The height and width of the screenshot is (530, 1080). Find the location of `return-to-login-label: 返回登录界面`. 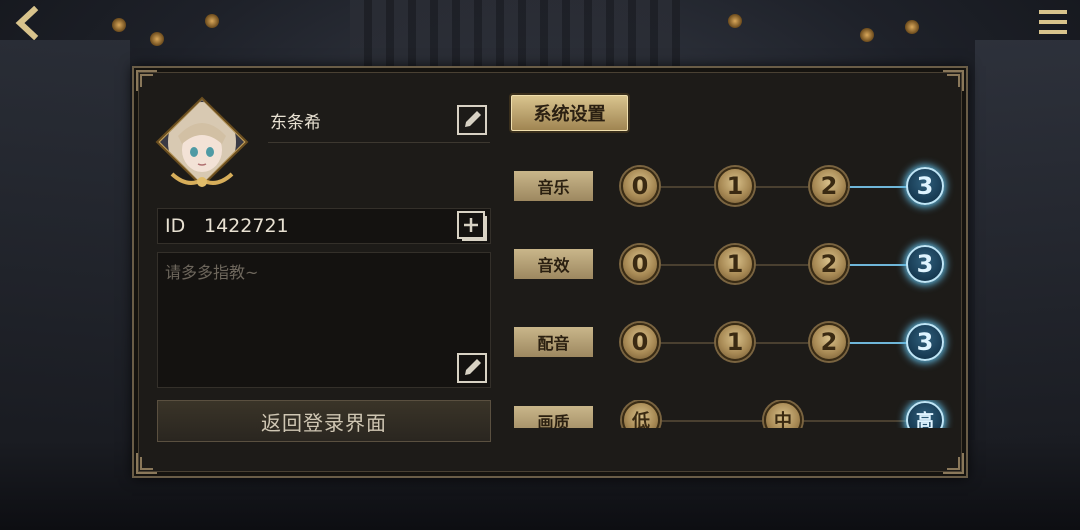

return-to-login-label: 返回登录界面 is located at coordinates (324, 422).